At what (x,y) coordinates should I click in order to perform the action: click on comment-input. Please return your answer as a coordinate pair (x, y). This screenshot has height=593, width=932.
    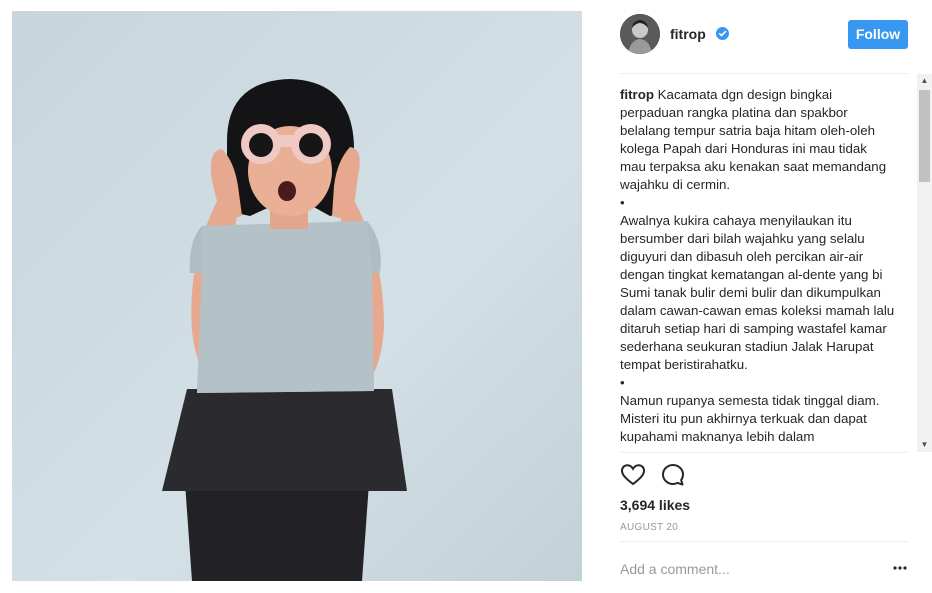
    Looking at the image, I should click on (745, 569).